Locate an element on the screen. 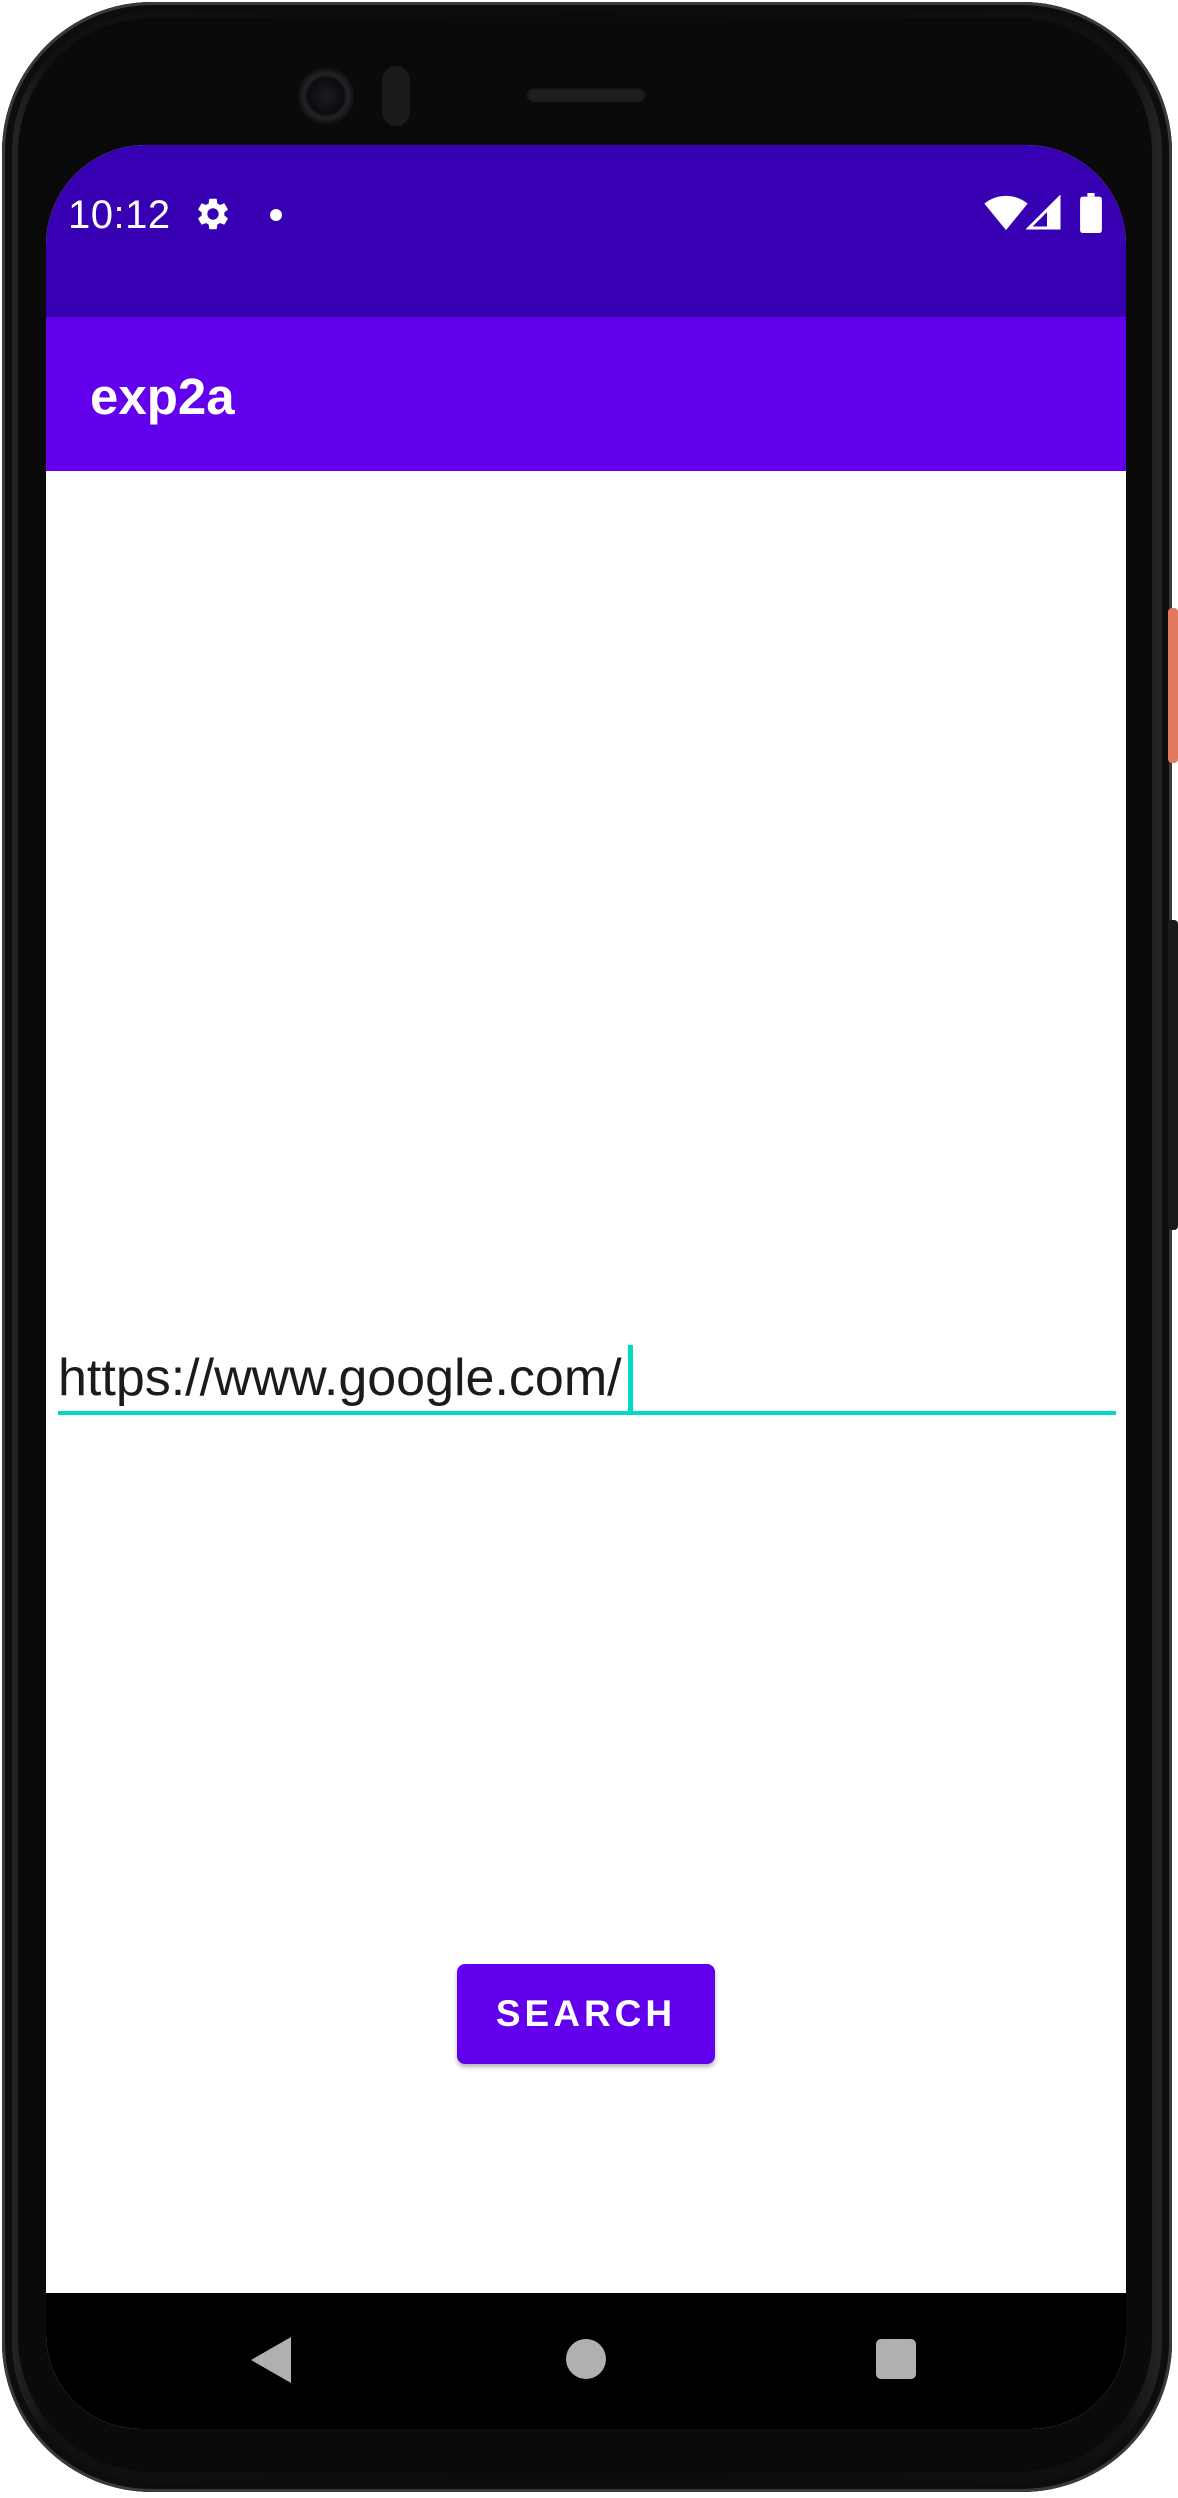 This screenshot has width=1178, height=2498. home-icon is located at coordinates (586, 2359).